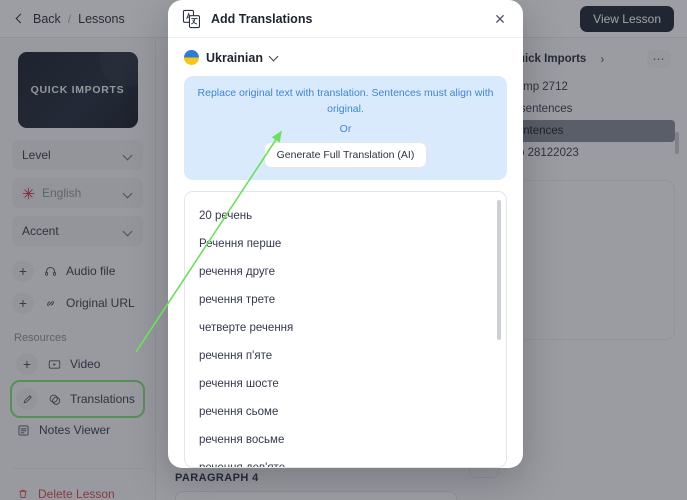 The image size is (687, 500). Describe the element at coordinates (262, 18) in the screenshot. I see `modal-title: Add Translations` at that location.